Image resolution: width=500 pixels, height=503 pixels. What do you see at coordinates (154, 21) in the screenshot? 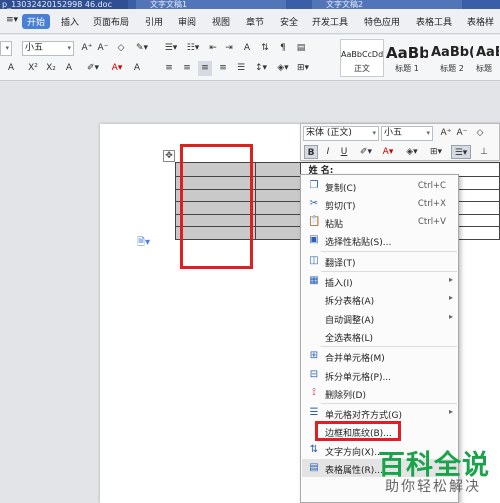
I see `menu-references: 引用` at bounding box center [154, 21].